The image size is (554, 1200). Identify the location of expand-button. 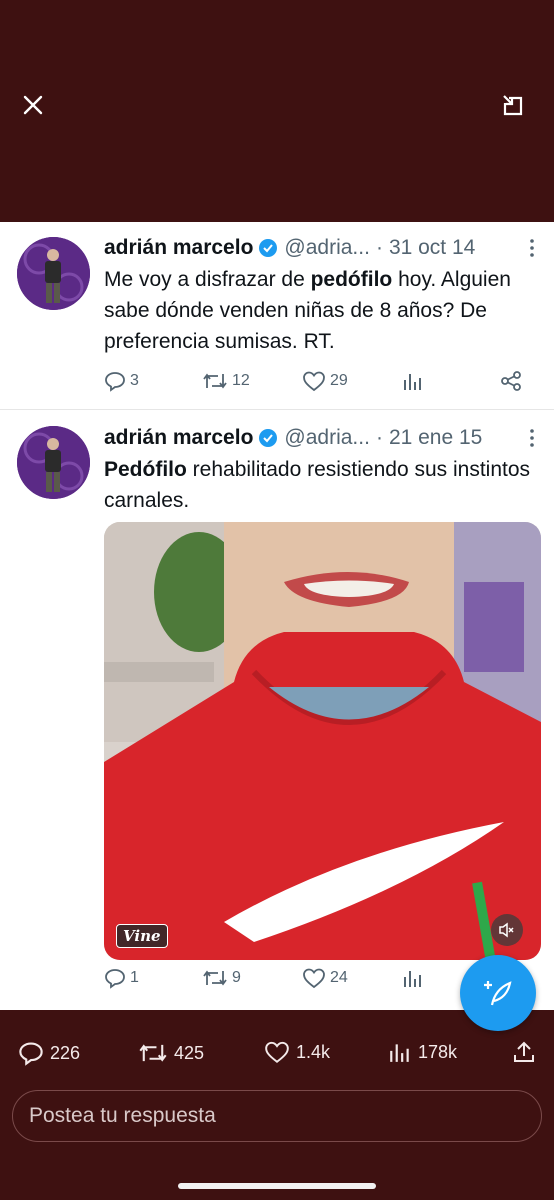
(513, 105).